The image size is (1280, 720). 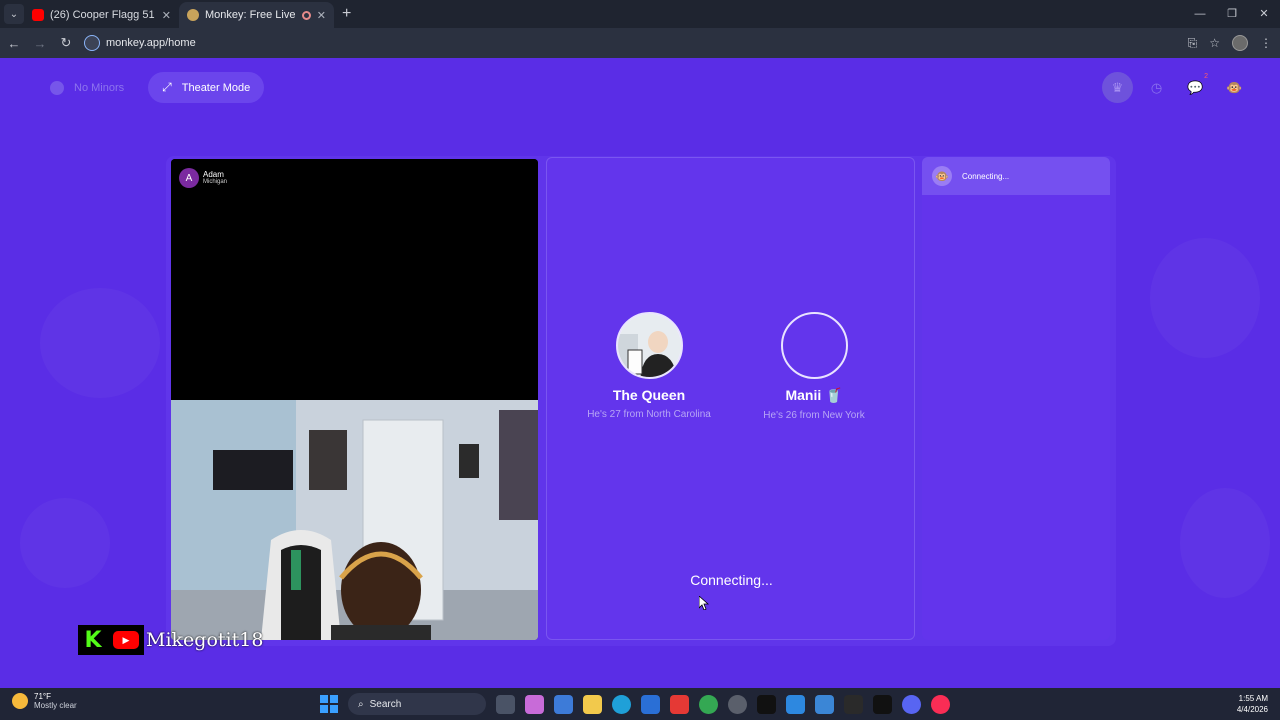 I want to click on tab-youtube: (26) Cooper Flagg 51 POINTS v ✕, so click(x=101, y=15).